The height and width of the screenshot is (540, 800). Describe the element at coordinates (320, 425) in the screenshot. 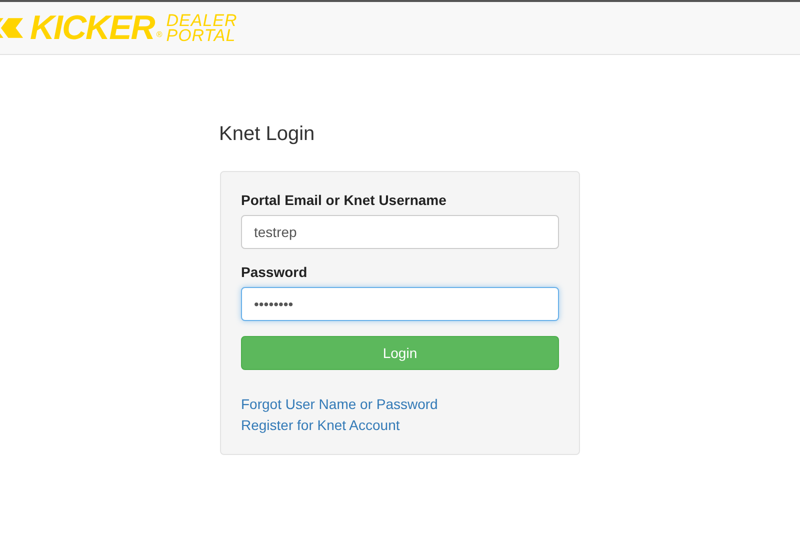

I see `text-link: Register for Knet Account` at that location.